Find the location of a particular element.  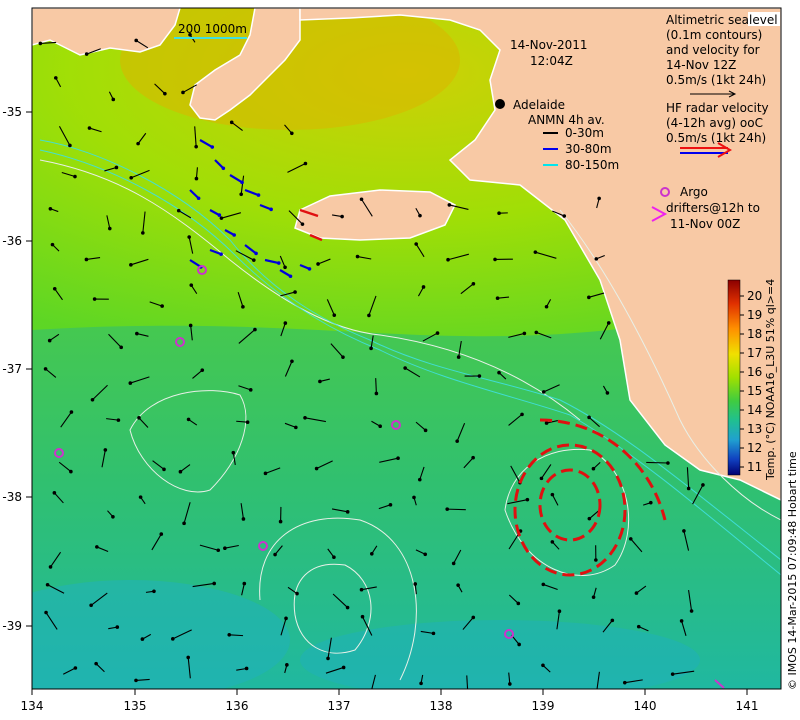

colorbar-tick-label: 15 is located at coordinates (754, 391).